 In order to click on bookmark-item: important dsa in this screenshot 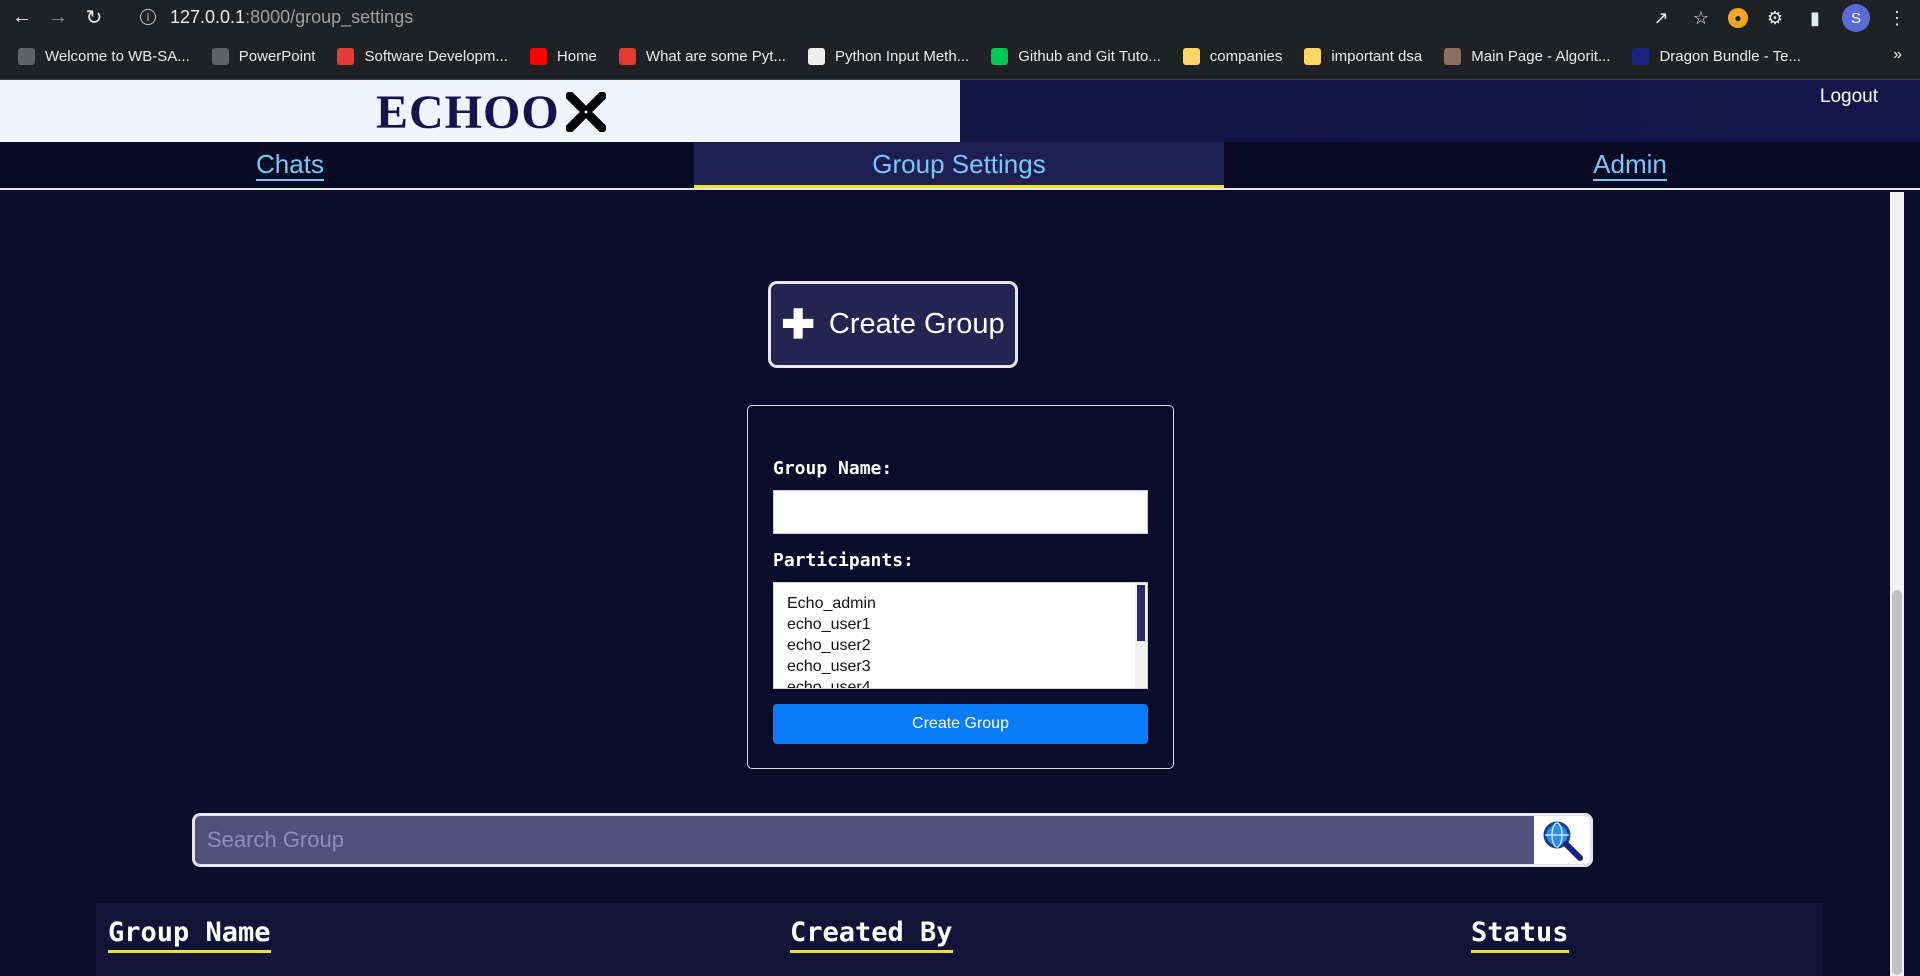, I will do `click(1363, 56)`.